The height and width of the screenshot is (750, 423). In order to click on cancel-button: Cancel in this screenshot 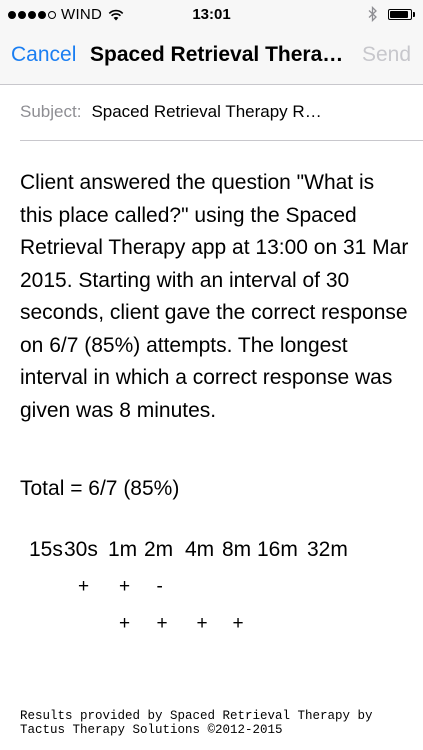, I will do `click(43, 55)`.